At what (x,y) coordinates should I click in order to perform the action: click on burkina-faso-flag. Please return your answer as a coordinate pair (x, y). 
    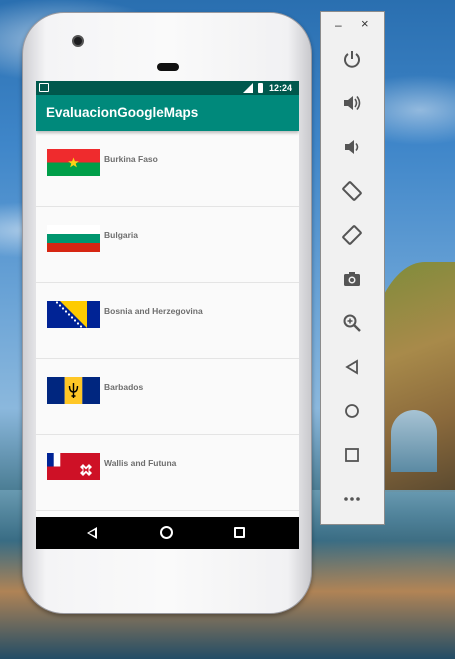
    Looking at the image, I should click on (73, 162).